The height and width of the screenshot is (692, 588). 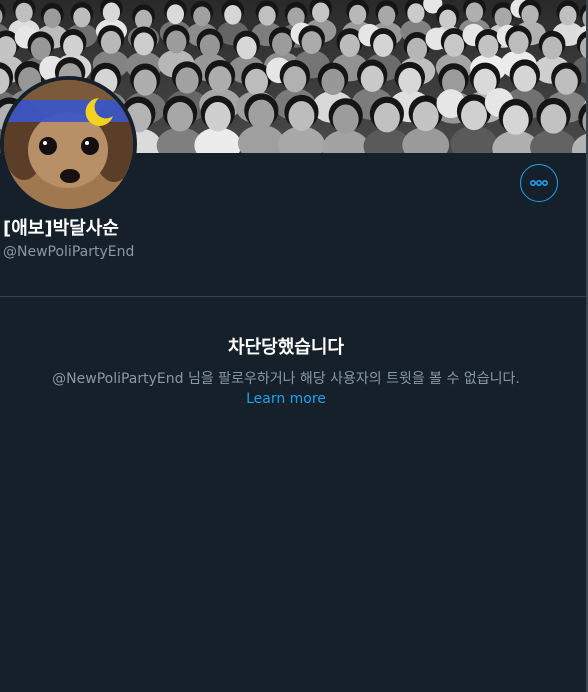 I want to click on section-divider, so click(x=293, y=296).